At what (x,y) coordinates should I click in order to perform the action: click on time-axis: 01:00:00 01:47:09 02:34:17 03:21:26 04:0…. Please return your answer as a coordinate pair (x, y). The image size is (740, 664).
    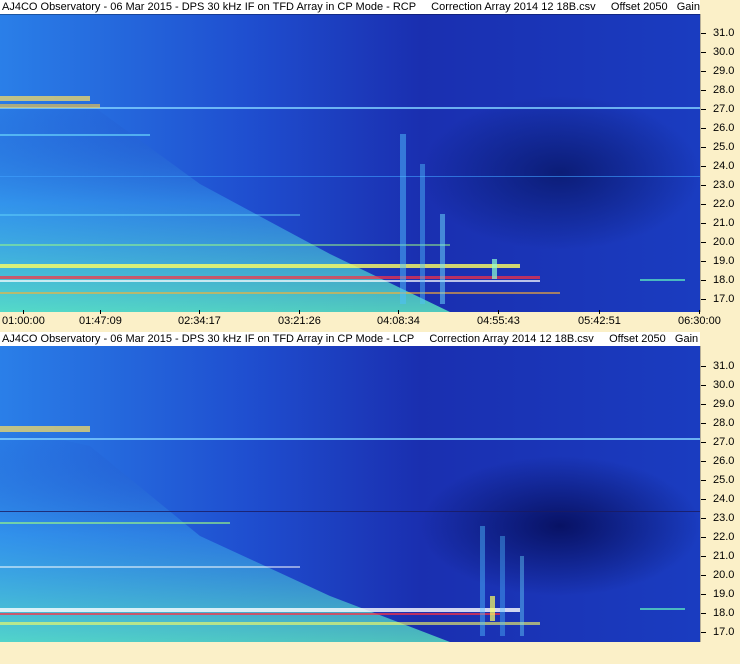
    Looking at the image, I should click on (370, 321).